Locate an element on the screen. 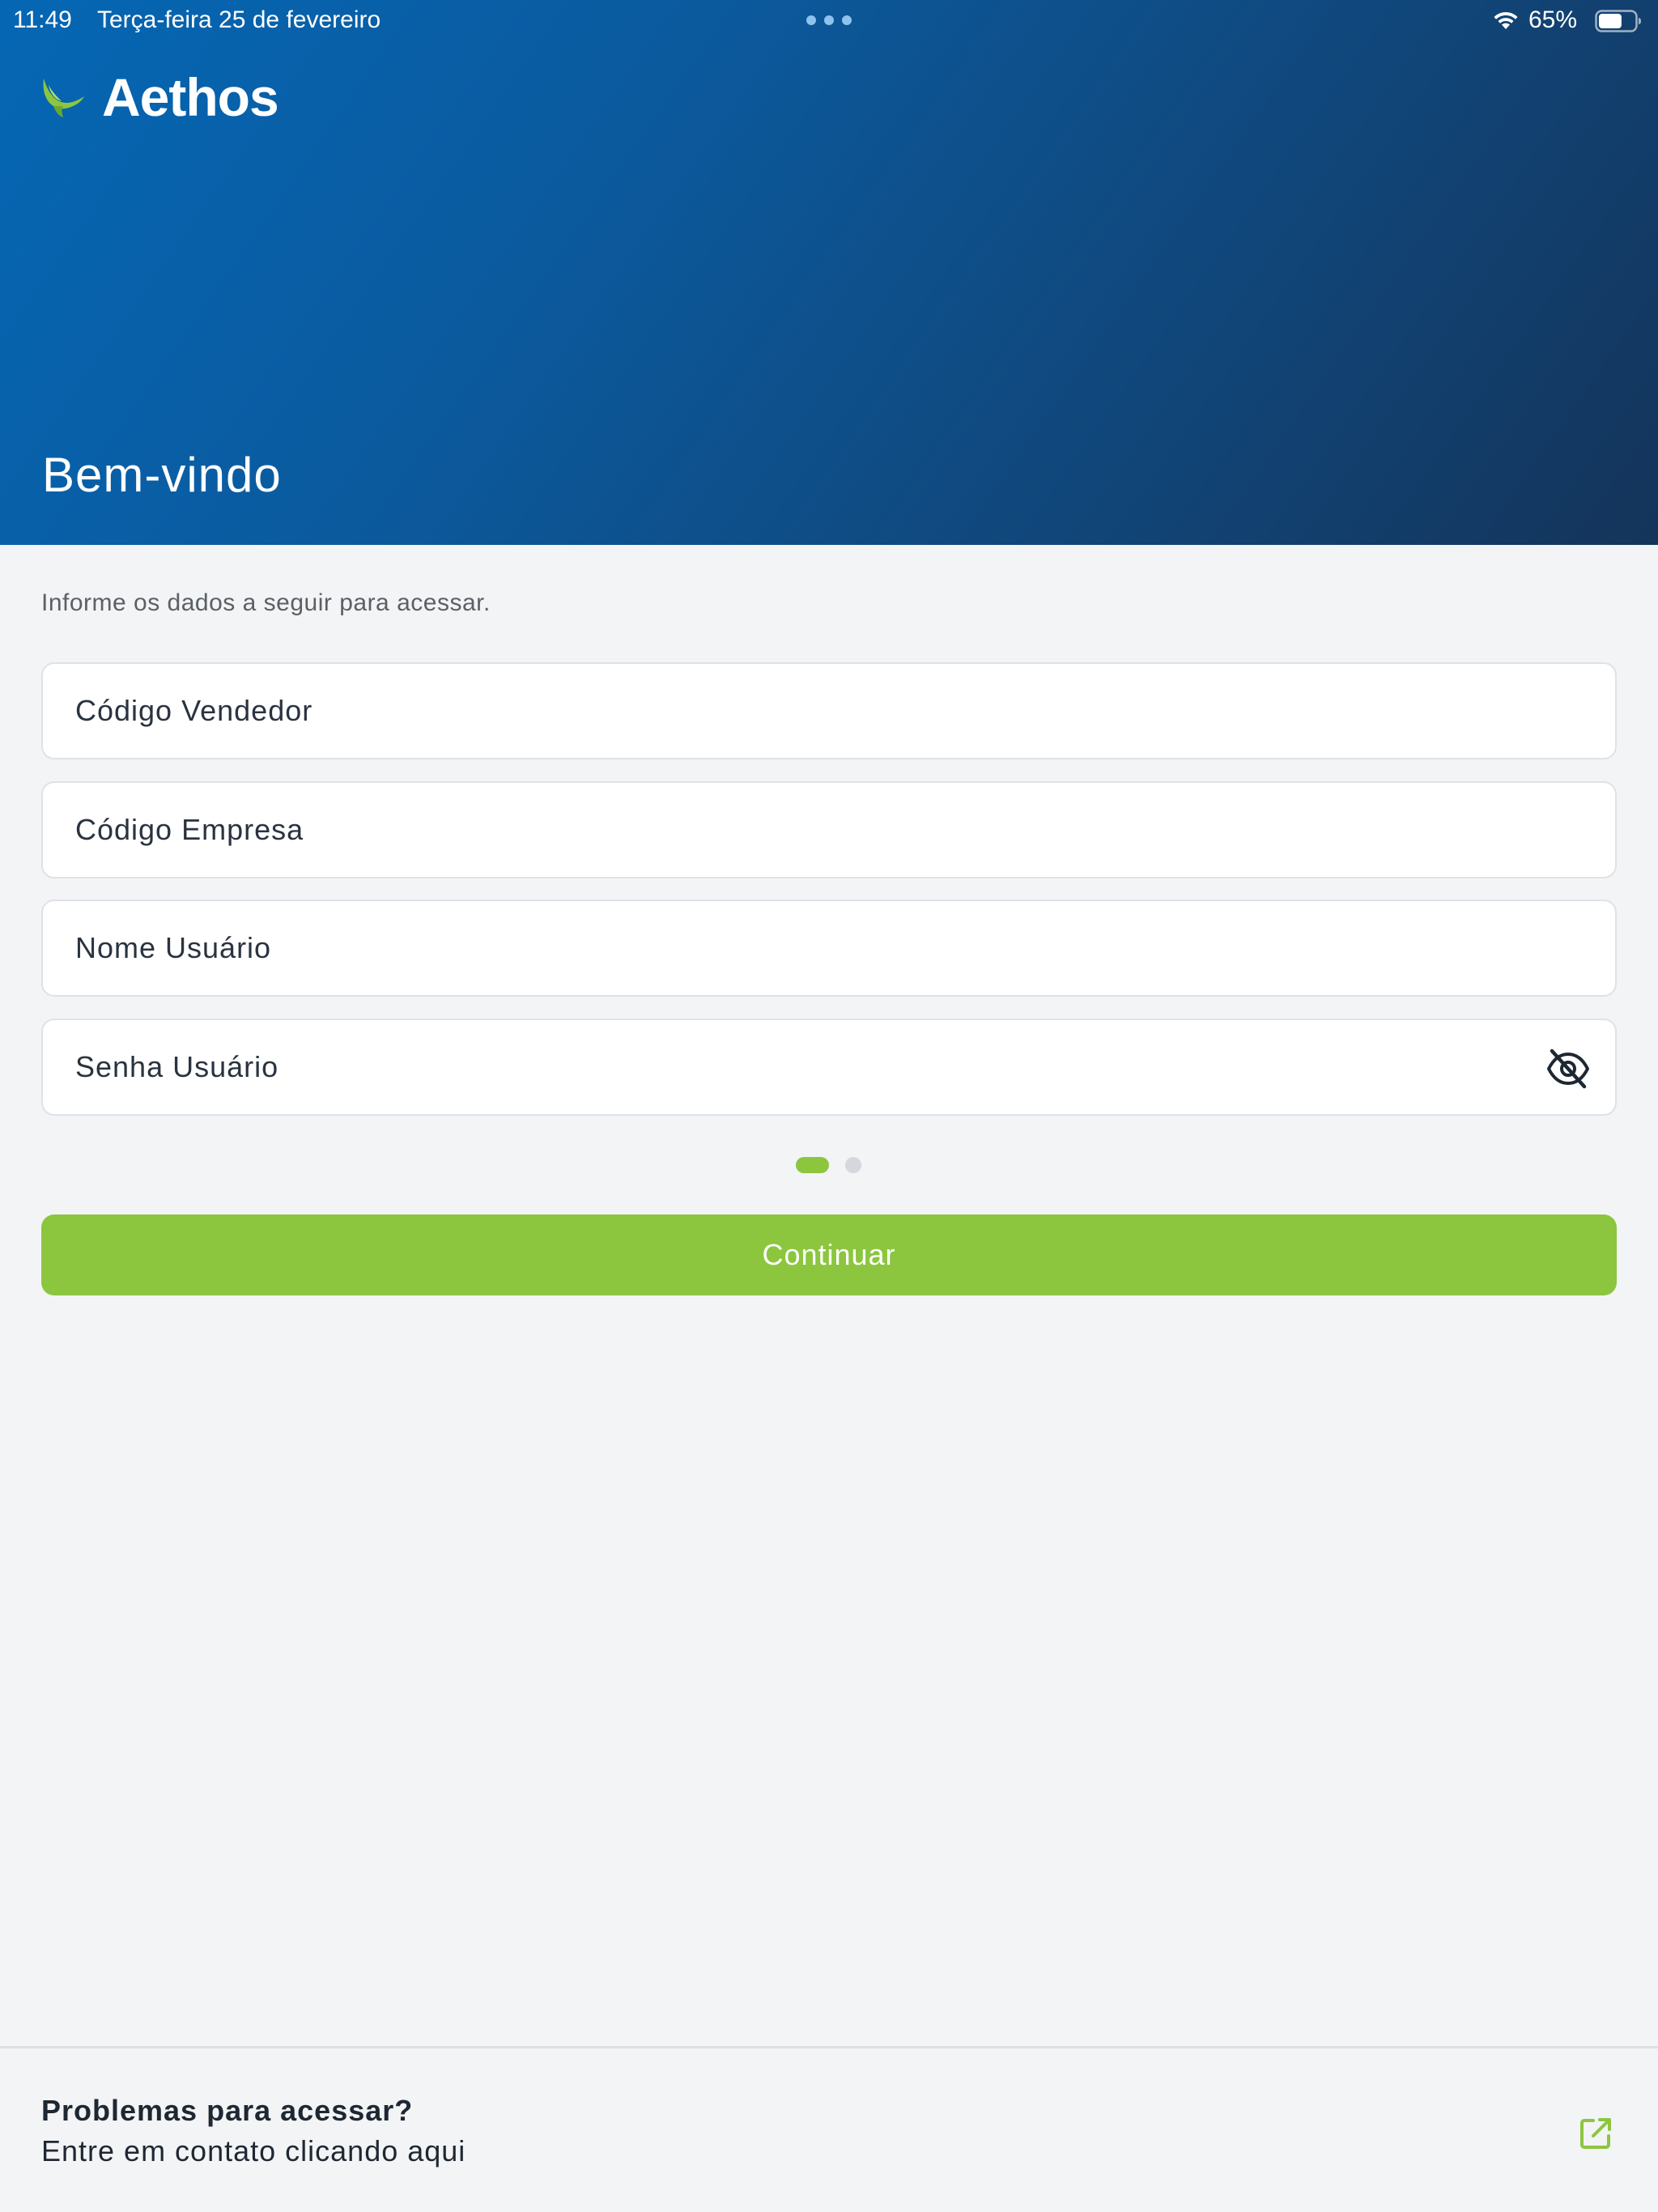  support-subtitle: Entre em contato clicando aqui is located at coordinates (253, 2150).